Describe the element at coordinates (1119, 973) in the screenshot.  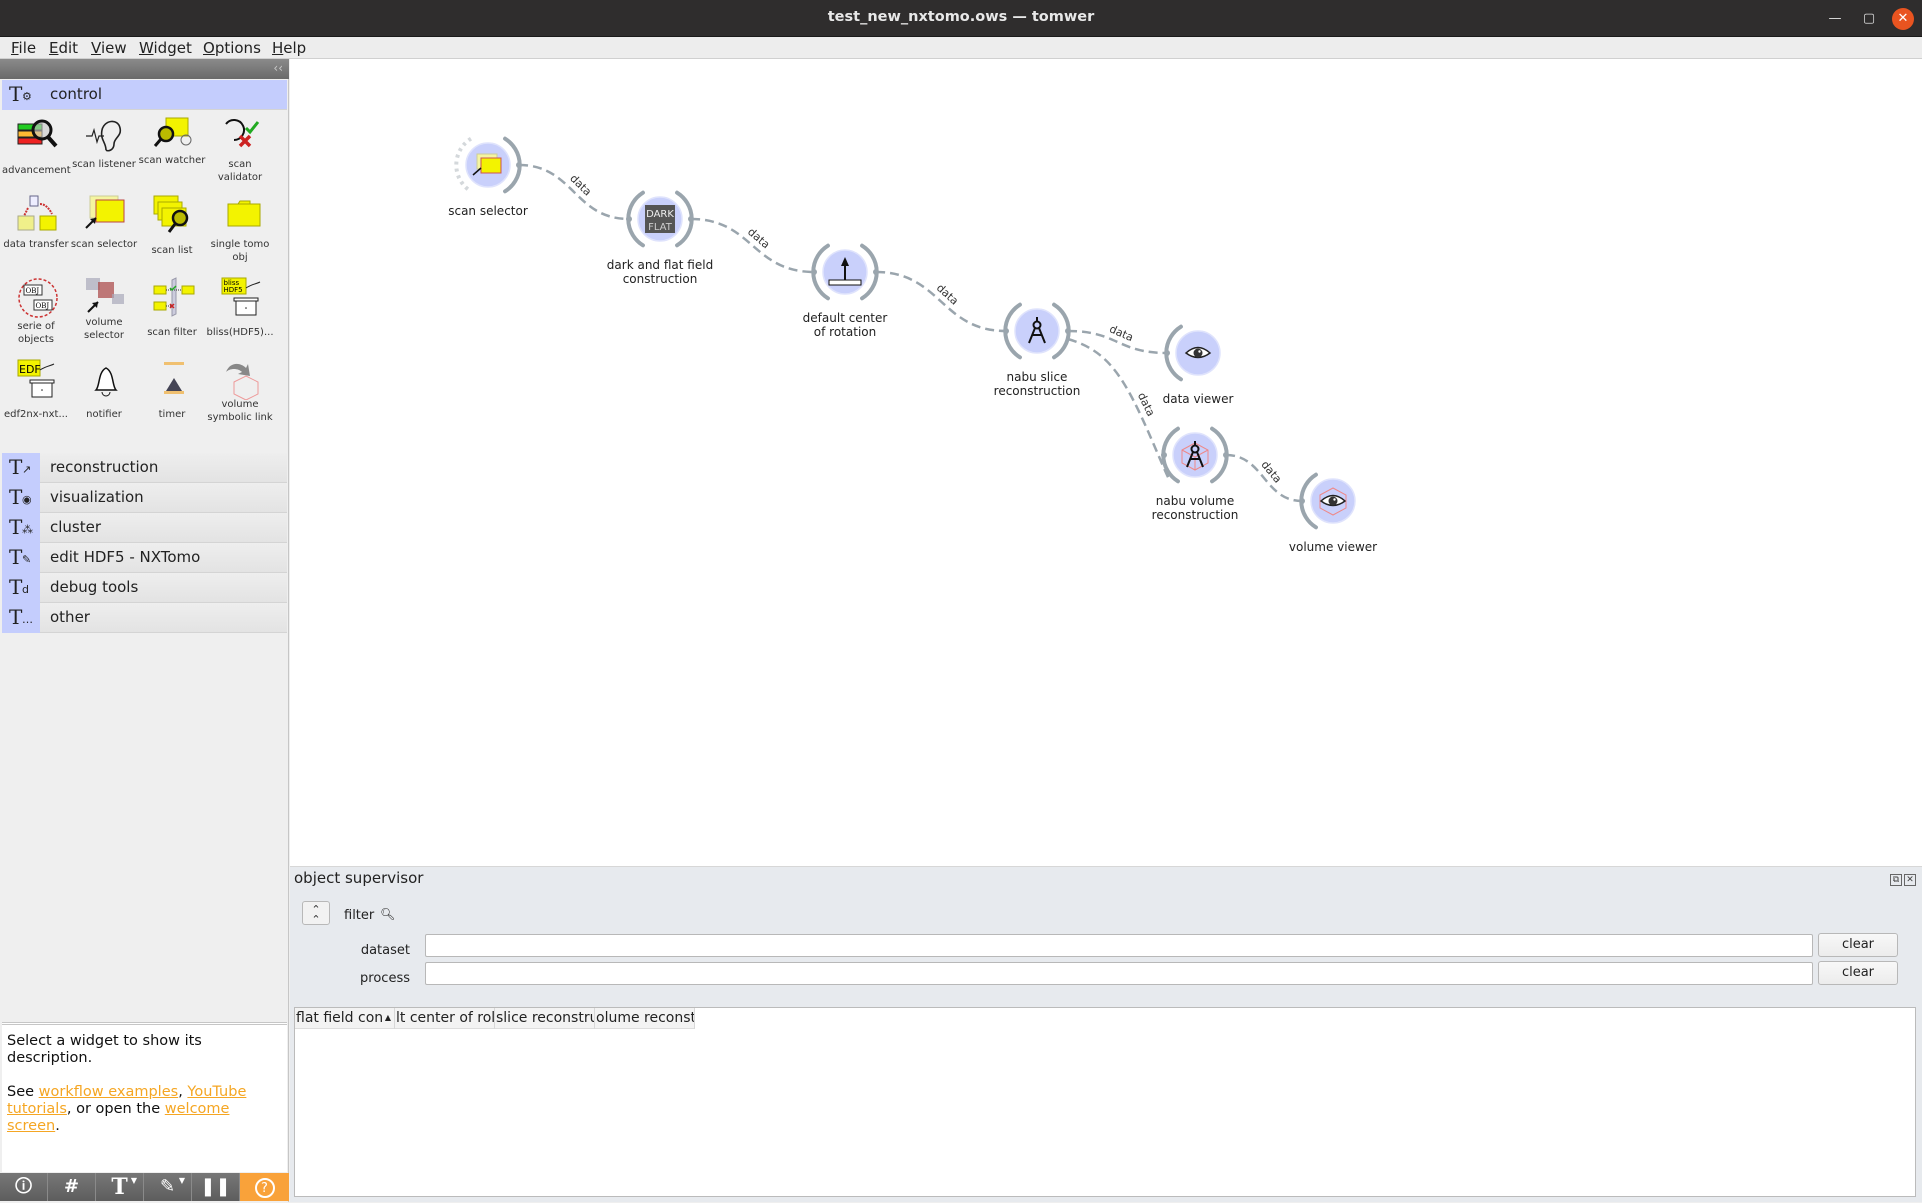
I see `process-filter-input` at that location.